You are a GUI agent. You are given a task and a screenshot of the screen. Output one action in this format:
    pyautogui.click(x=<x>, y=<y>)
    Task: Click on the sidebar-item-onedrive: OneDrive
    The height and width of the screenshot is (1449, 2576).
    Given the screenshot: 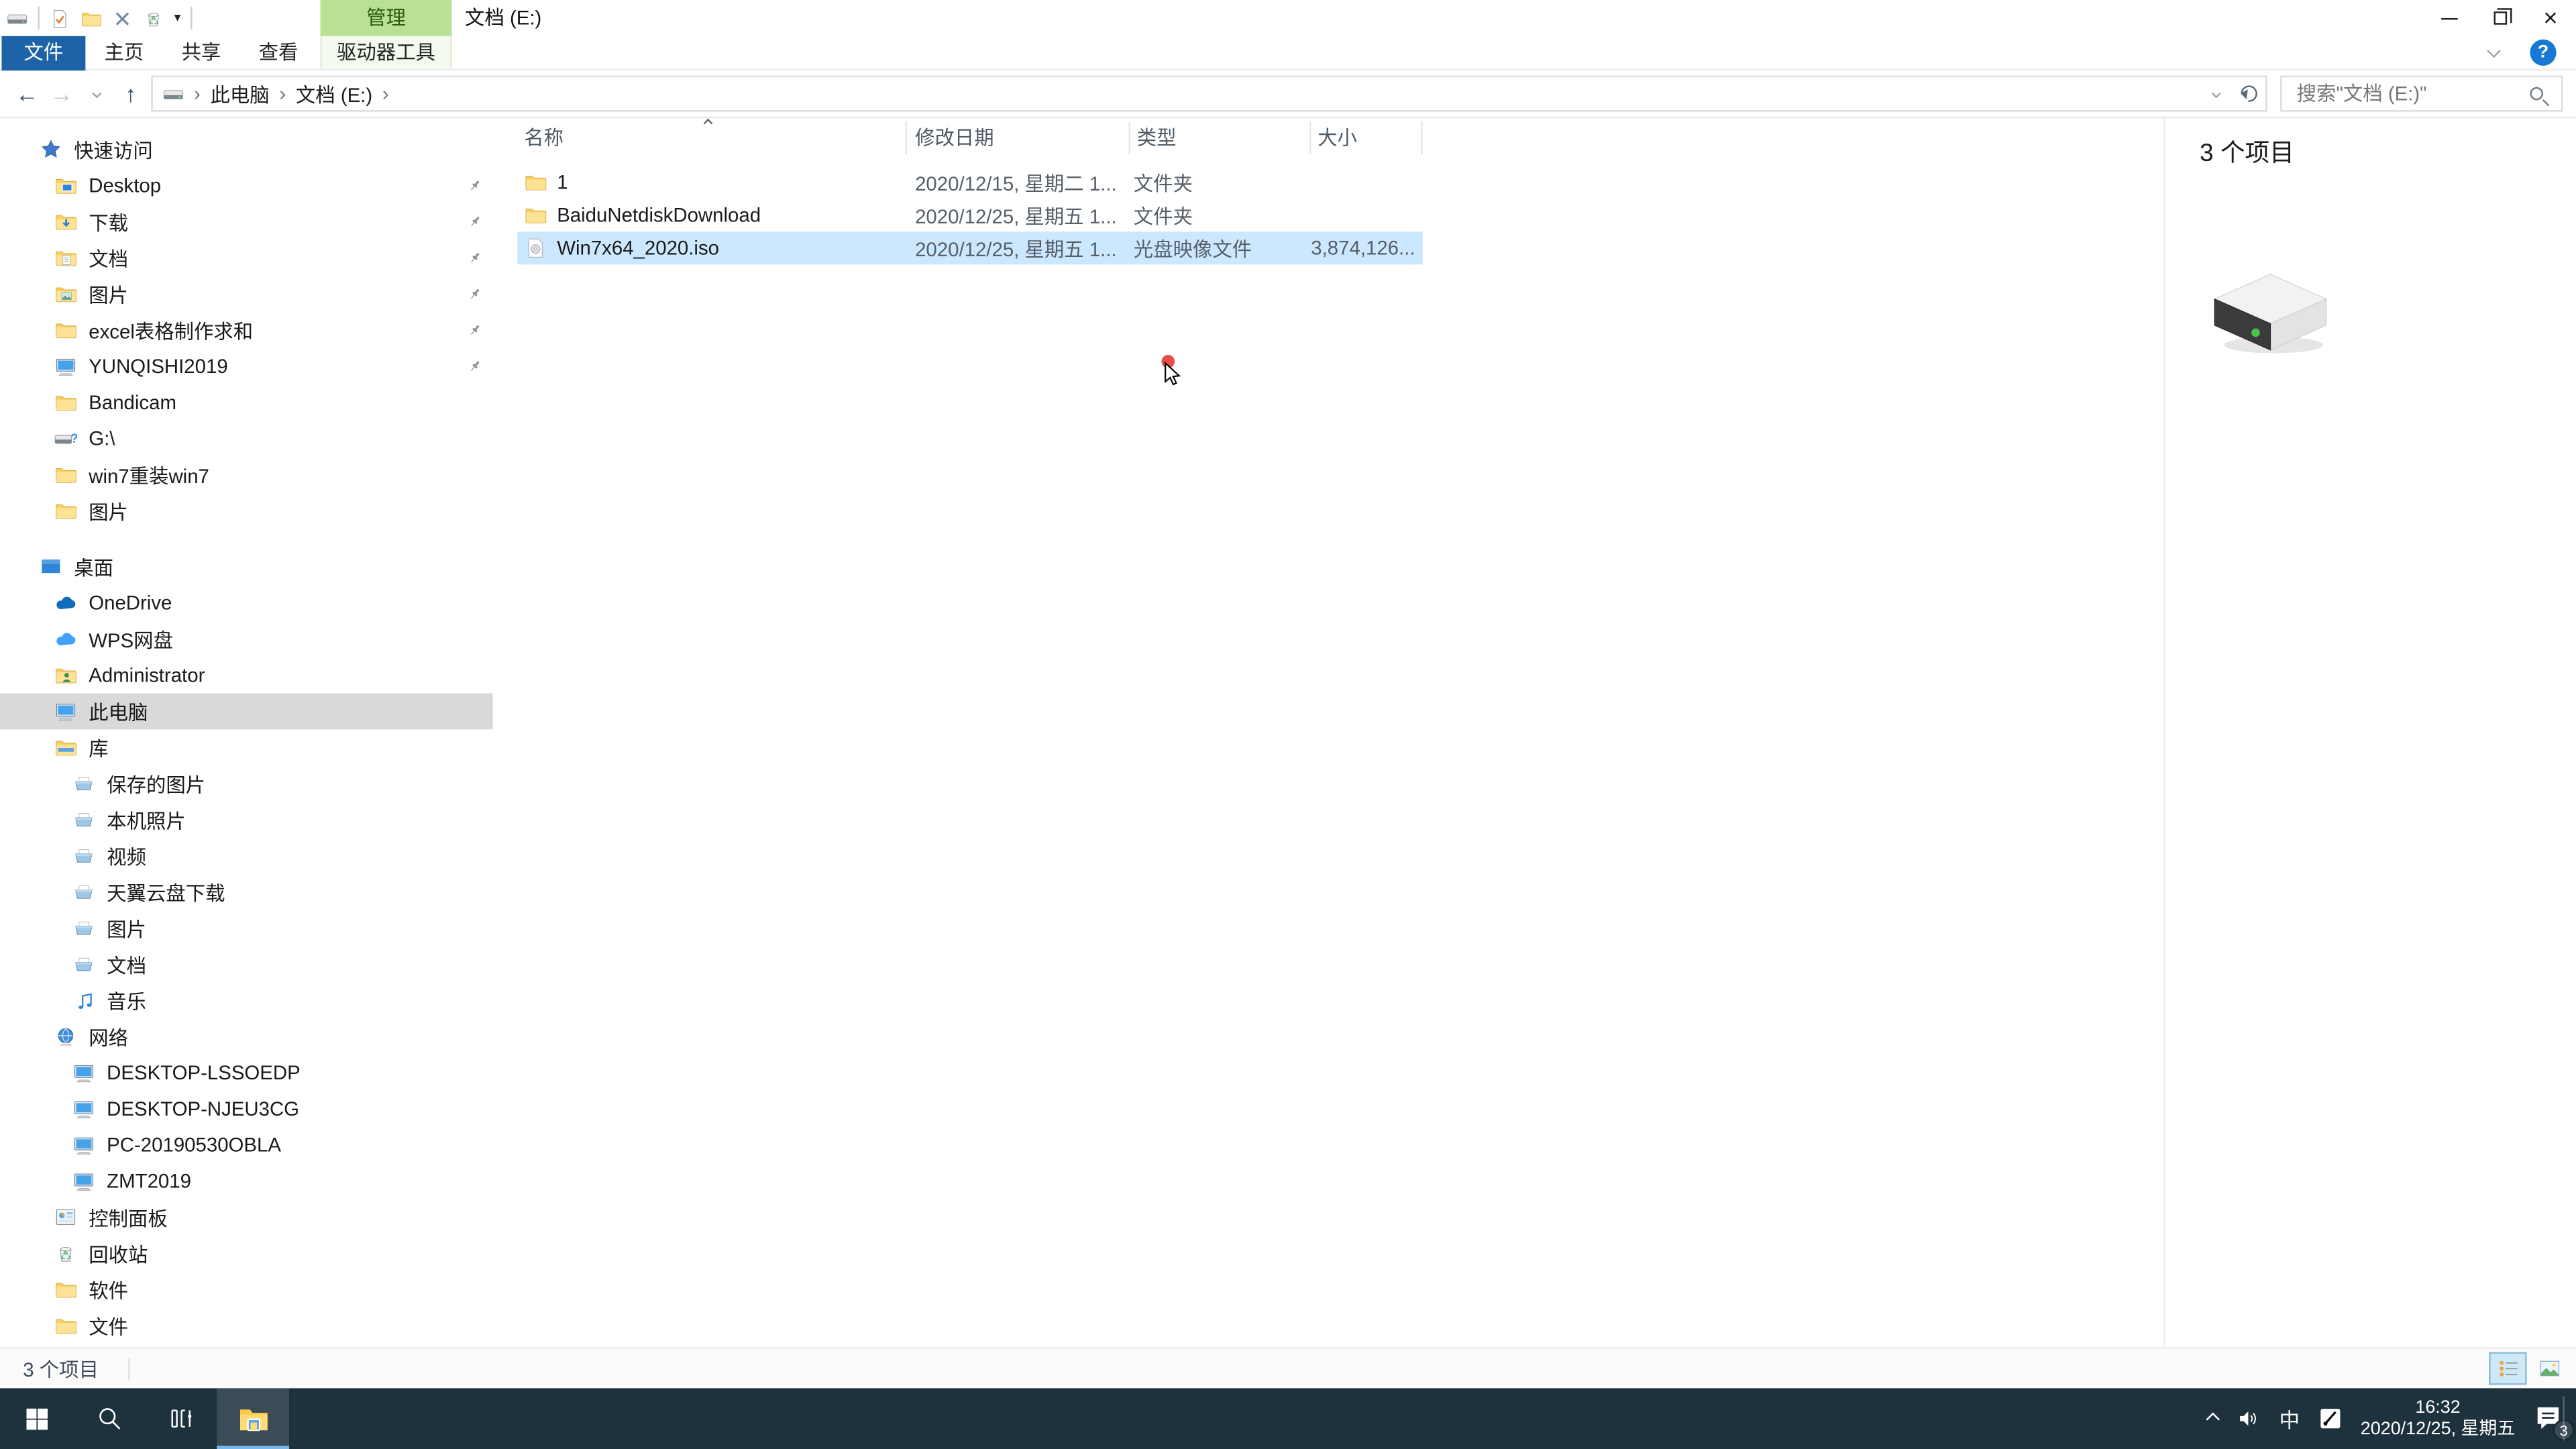 What is the action you would take?
    pyautogui.click(x=246, y=603)
    